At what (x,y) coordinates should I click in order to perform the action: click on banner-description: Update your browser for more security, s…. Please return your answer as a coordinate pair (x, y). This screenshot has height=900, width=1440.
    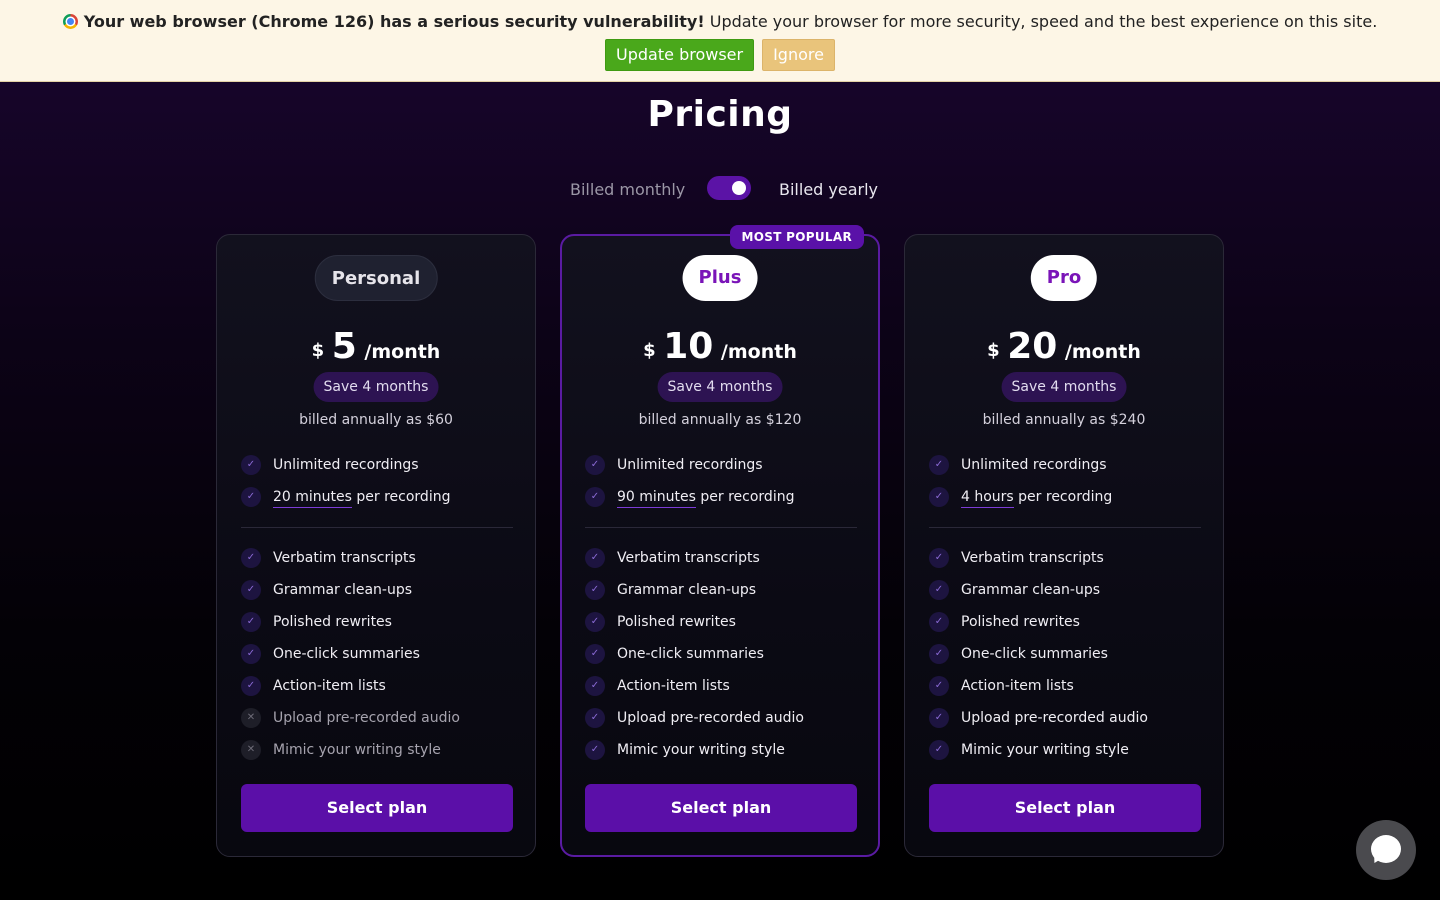
    Looking at the image, I should click on (1041, 21).